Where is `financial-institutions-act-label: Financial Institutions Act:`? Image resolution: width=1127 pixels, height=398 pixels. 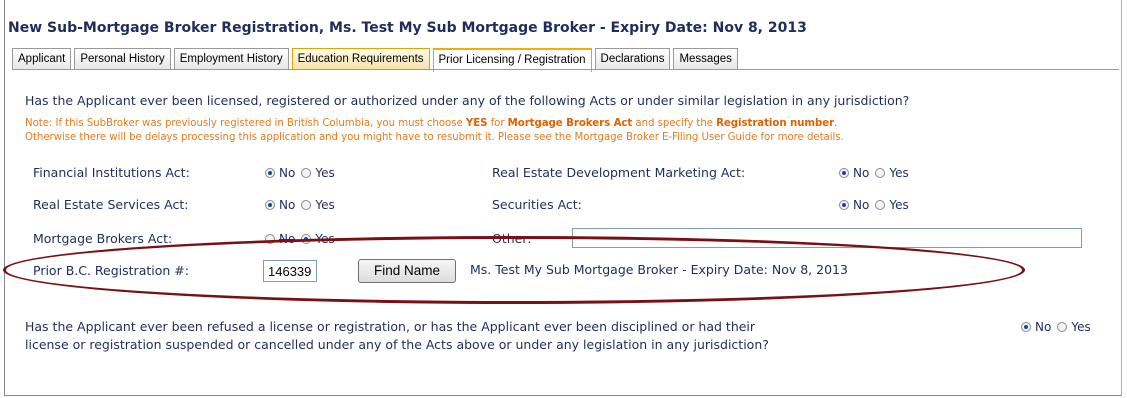 financial-institutions-act-label: Financial Institutions Act: is located at coordinates (111, 172).